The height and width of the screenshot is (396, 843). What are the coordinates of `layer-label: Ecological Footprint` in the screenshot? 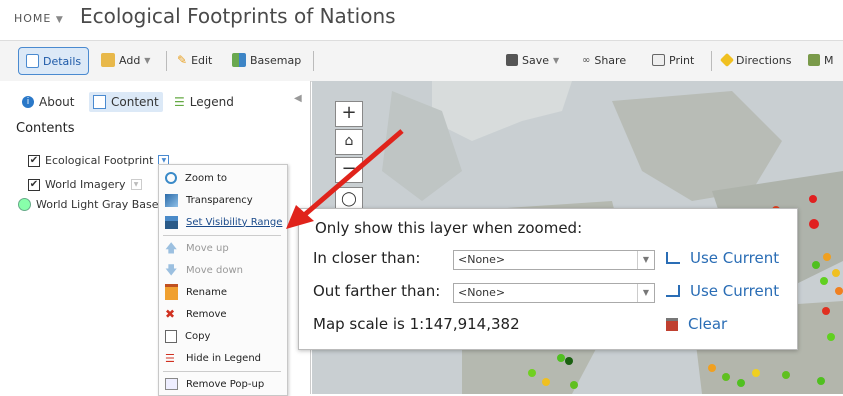 It's located at (99, 160).